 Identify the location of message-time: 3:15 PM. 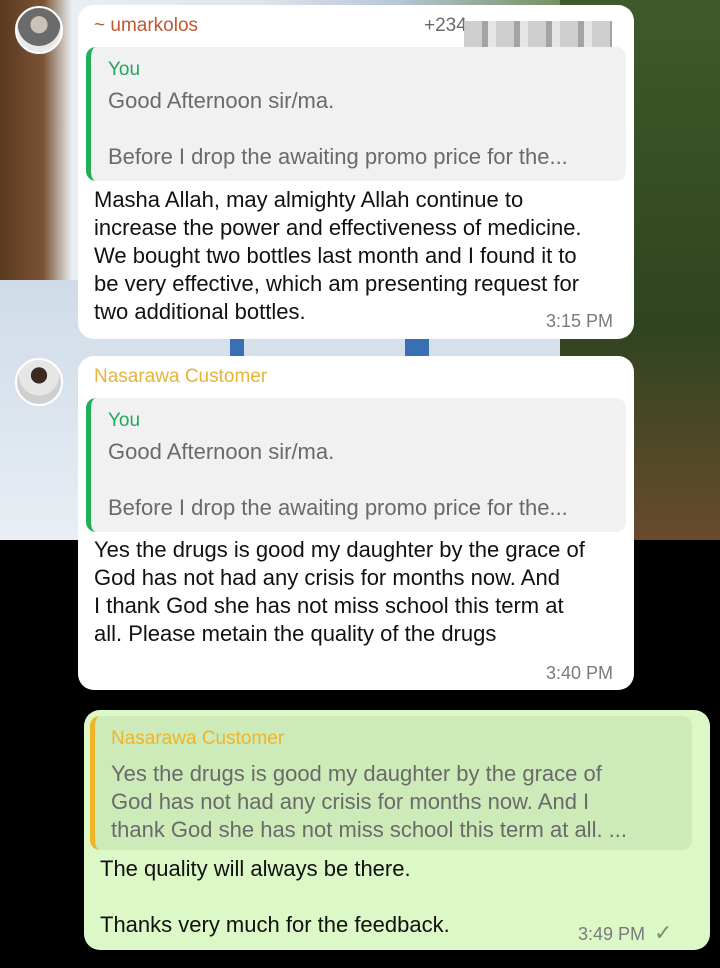
(580, 321).